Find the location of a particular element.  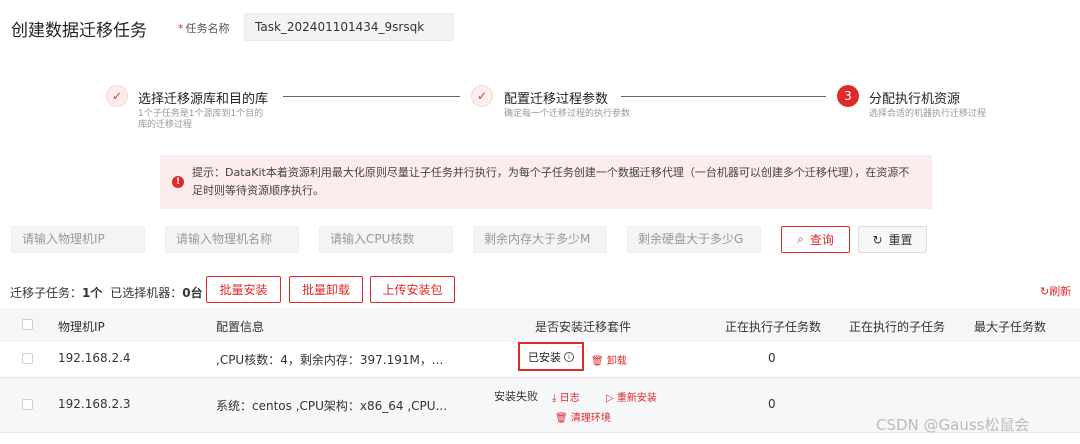

refresh-button: ↻刷新 is located at coordinates (1055, 291).